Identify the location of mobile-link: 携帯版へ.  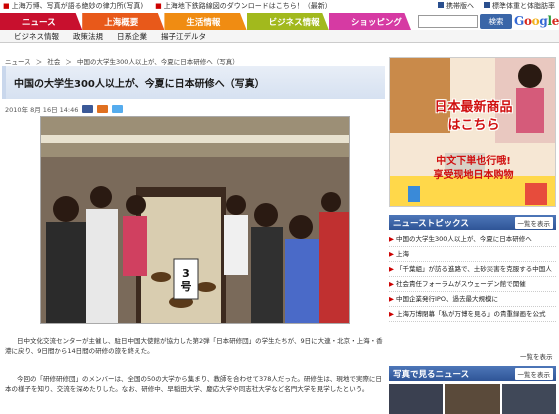
(456, 6).